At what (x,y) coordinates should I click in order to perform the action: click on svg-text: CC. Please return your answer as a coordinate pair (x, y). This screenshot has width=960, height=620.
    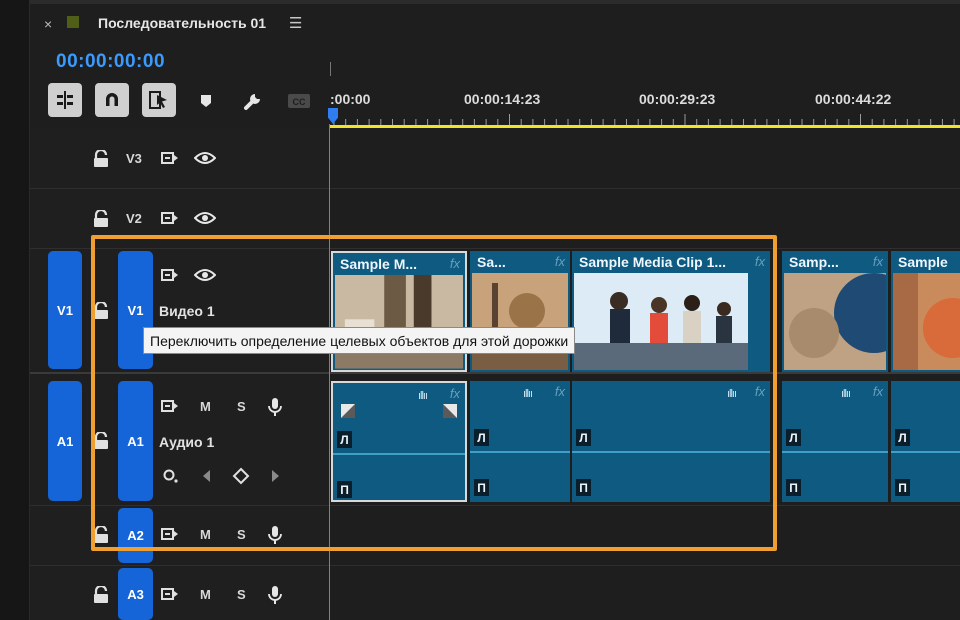
    Looking at the image, I should click on (299, 102).